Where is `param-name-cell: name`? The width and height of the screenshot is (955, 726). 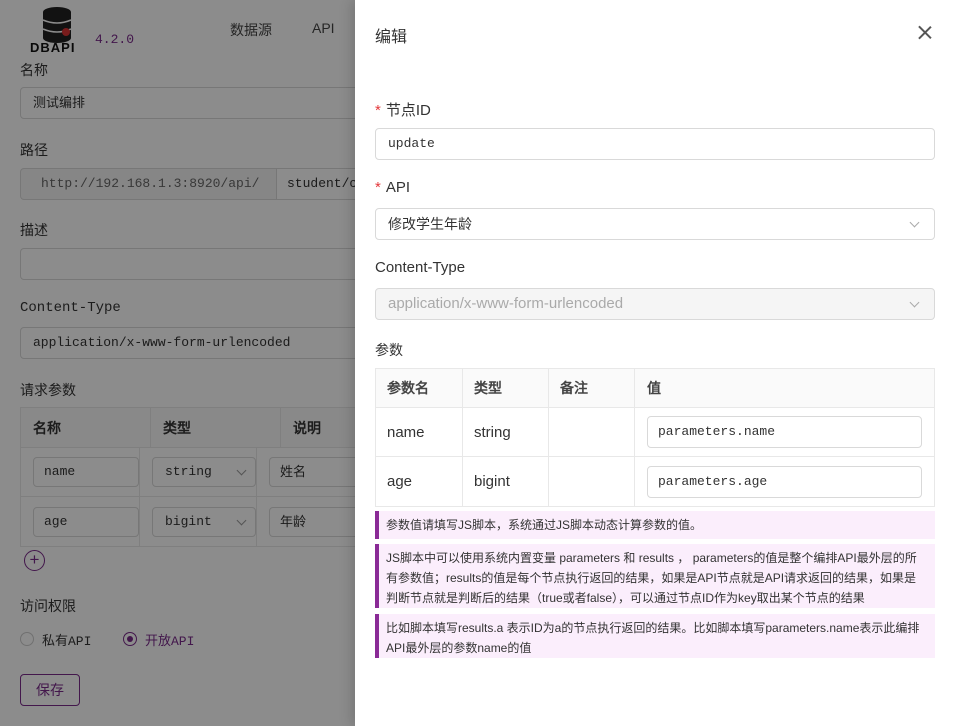
param-name-cell: name is located at coordinates (419, 432).